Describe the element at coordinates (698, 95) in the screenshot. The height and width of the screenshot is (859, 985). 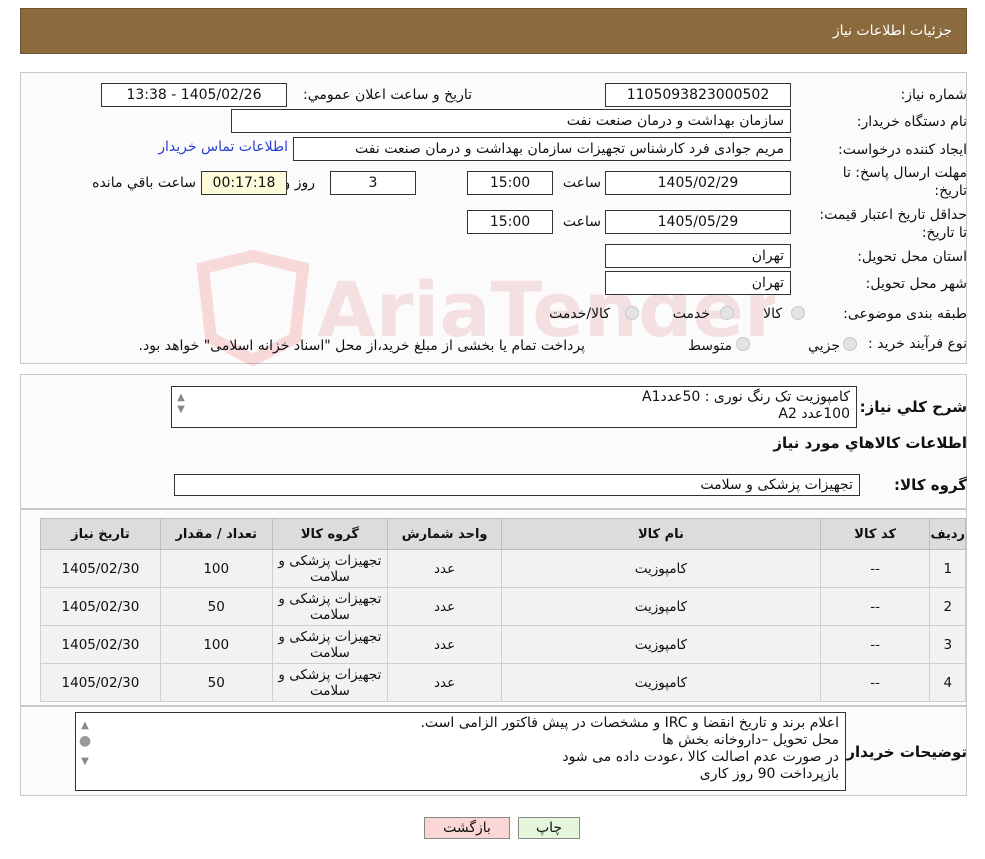
I see `need-number-field: 1105093823000502` at that location.